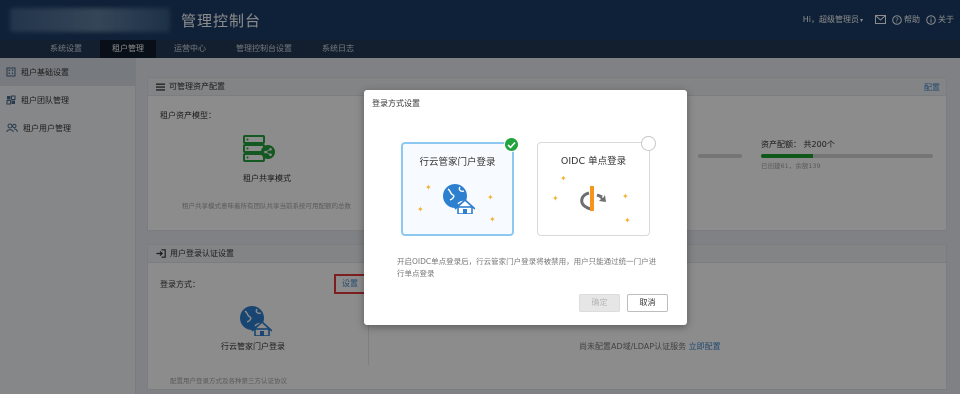 Image resolution: width=960 pixels, height=394 pixels. What do you see at coordinates (396, 103) in the screenshot?
I see `dialog-title: 登录方式设置` at bounding box center [396, 103].